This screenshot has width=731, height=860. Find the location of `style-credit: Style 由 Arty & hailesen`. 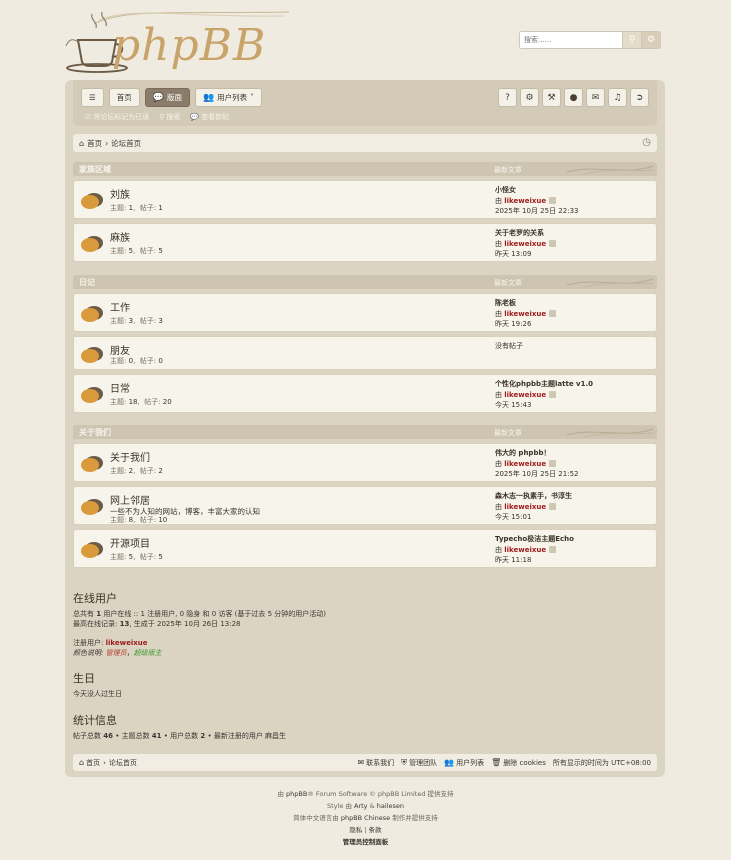

style-credit: Style 由 Arty & hailesen is located at coordinates (365, 806).